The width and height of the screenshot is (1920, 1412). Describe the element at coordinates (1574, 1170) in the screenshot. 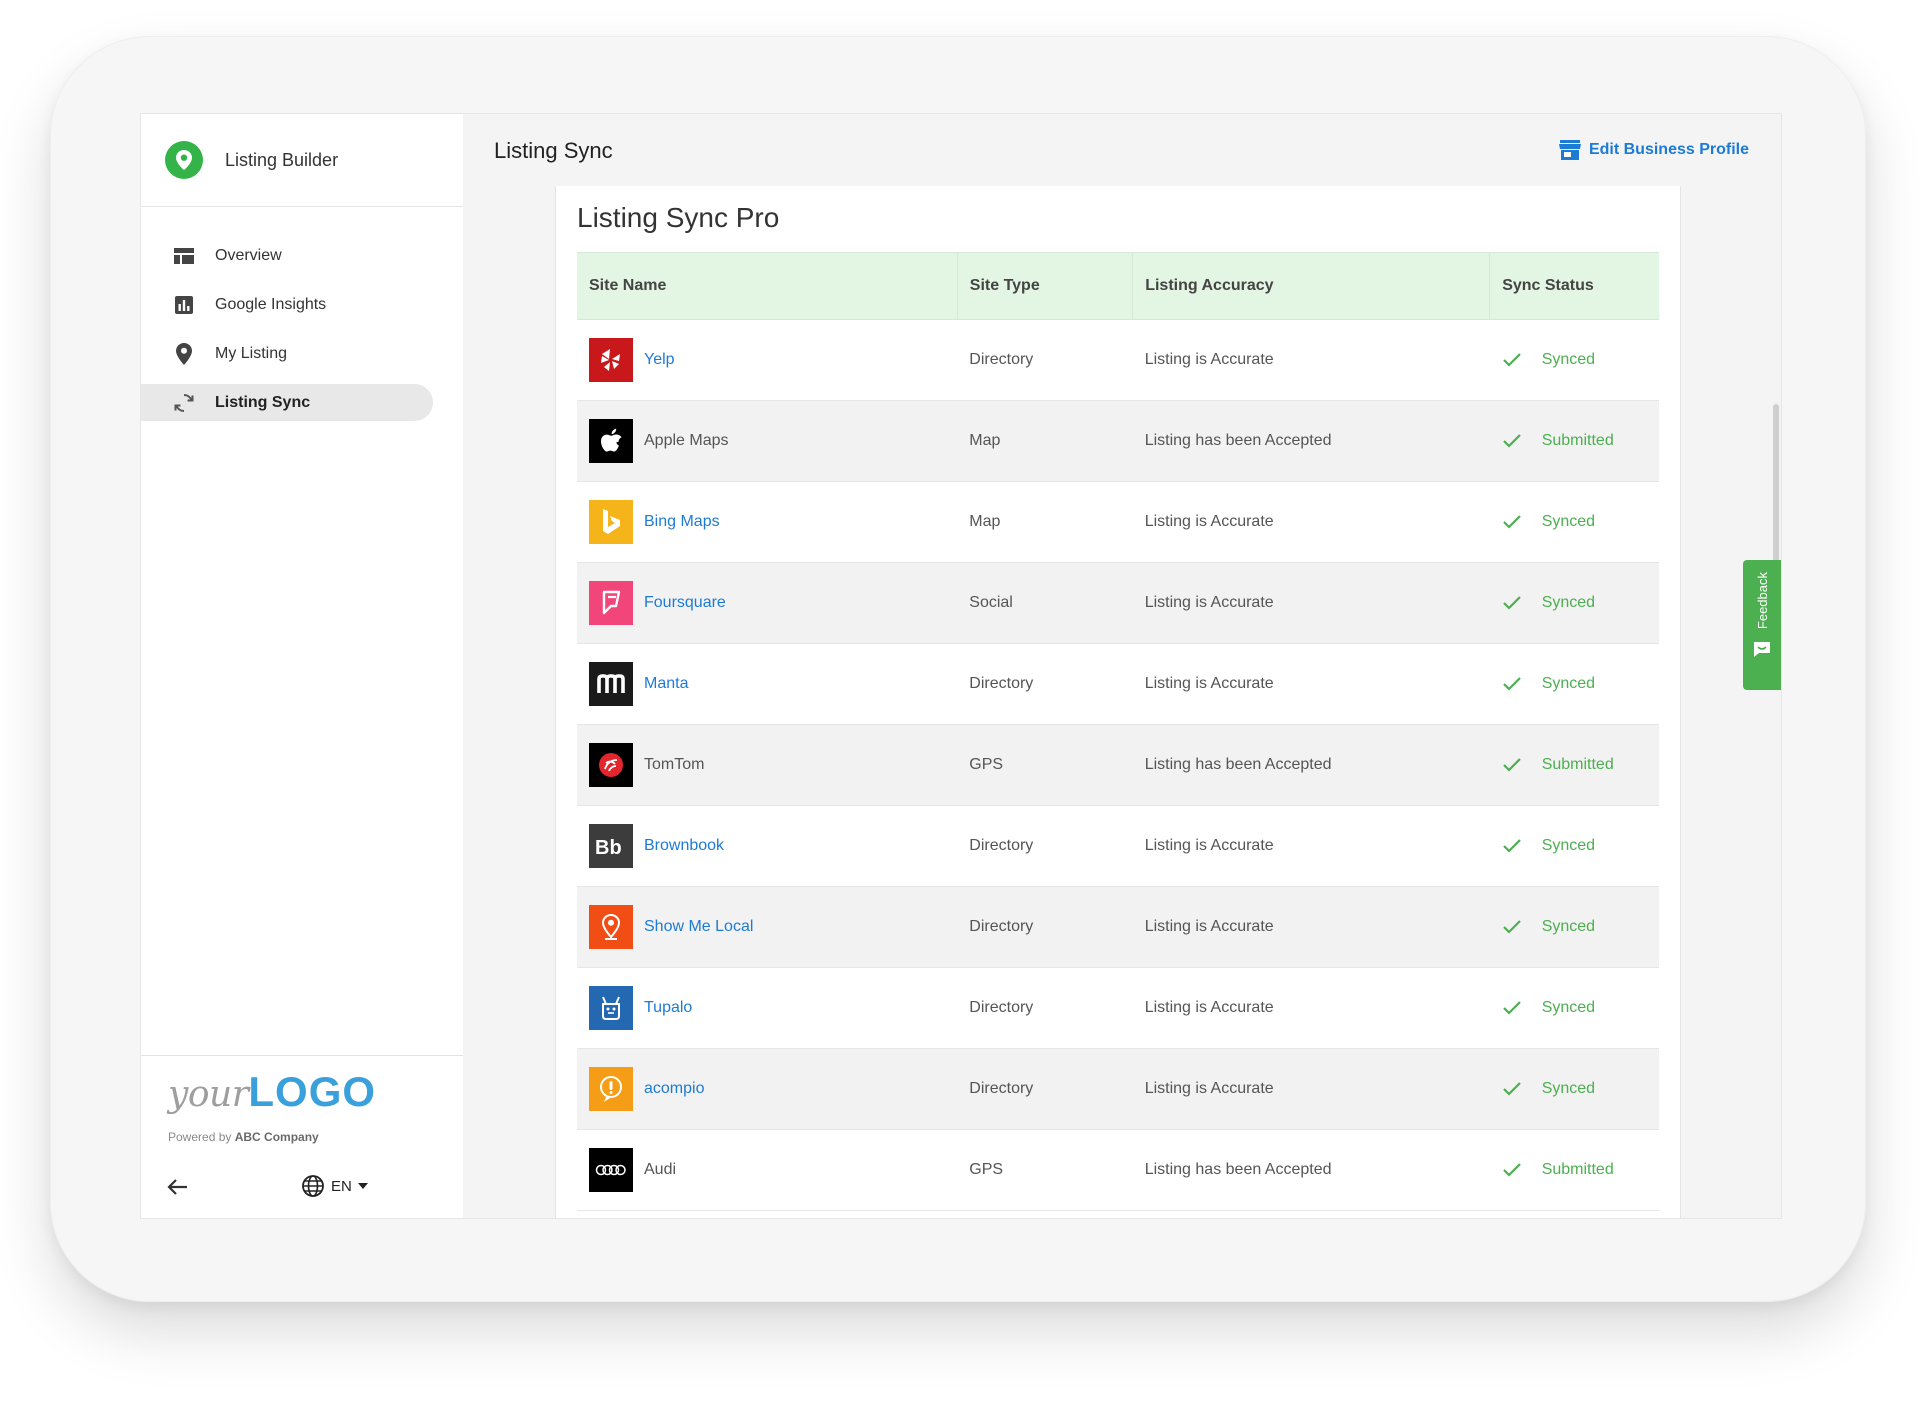

I see `status-cell: Submitted` at that location.